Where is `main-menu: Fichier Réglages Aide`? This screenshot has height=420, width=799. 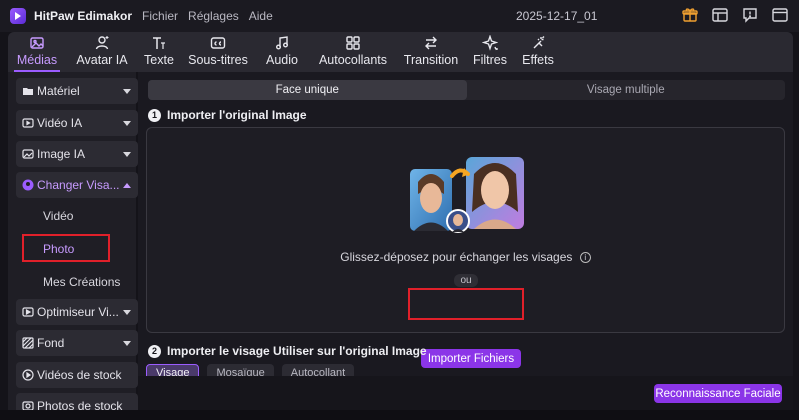 main-menu: Fichier Réglages Aide is located at coordinates (212, 16).